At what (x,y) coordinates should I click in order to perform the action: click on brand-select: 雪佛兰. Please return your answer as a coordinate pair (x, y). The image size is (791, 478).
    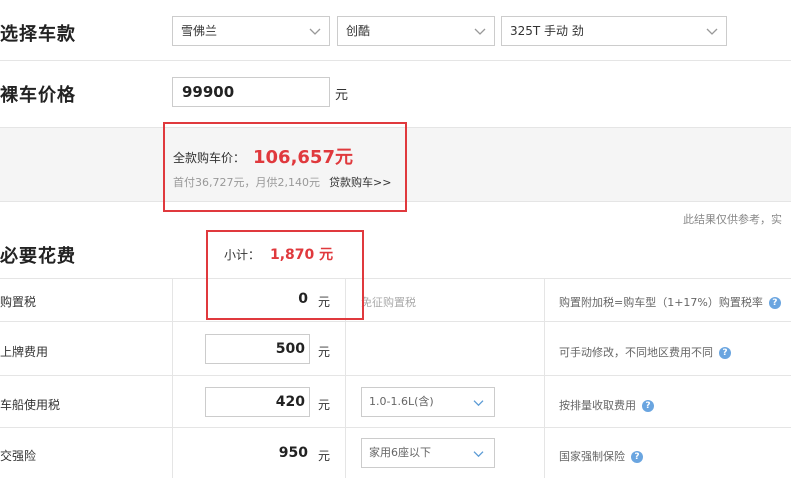
    Looking at the image, I should click on (251, 31).